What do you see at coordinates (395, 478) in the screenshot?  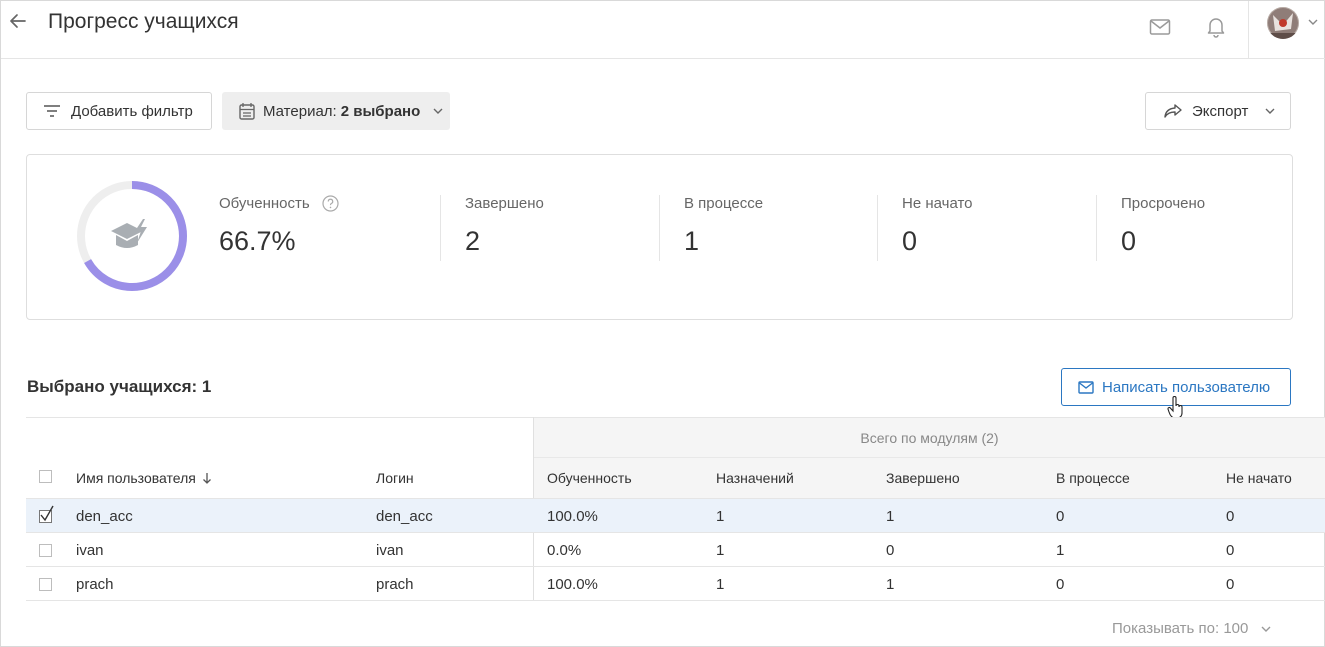 I see `column-header-login: Логин` at bounding box center [395, 478].